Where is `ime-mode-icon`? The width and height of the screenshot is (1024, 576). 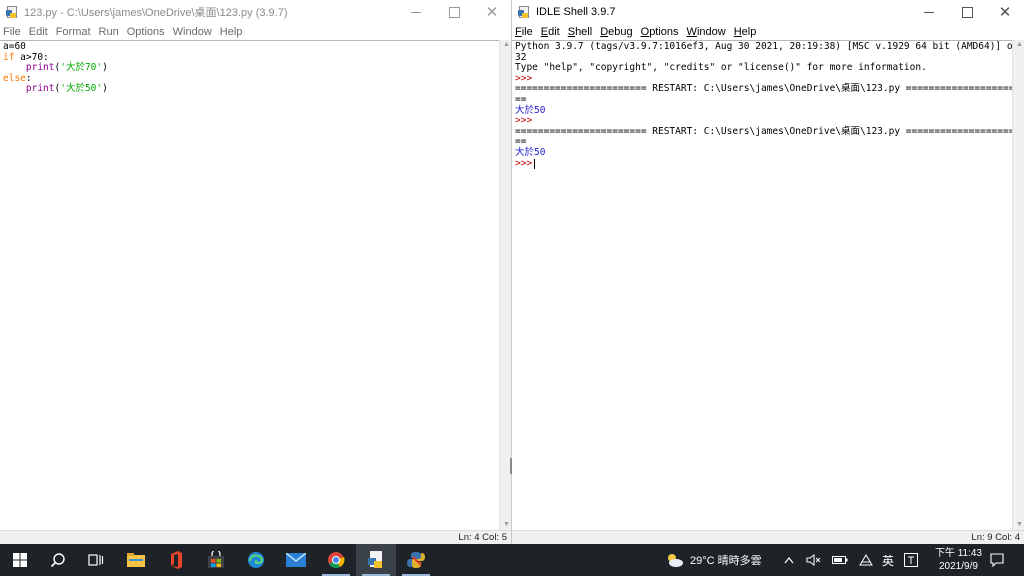 ime-mode-icon is located at coordinates (911, 560).